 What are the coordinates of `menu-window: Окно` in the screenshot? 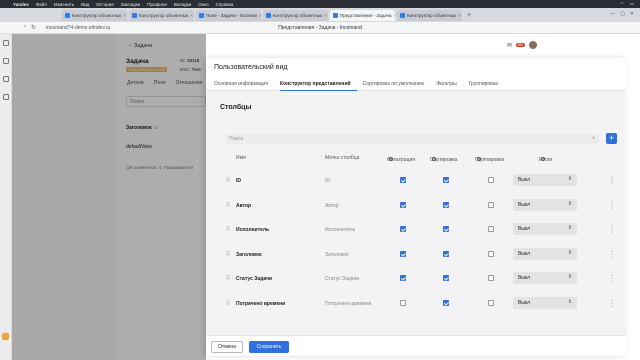 It's located at (203, 4).